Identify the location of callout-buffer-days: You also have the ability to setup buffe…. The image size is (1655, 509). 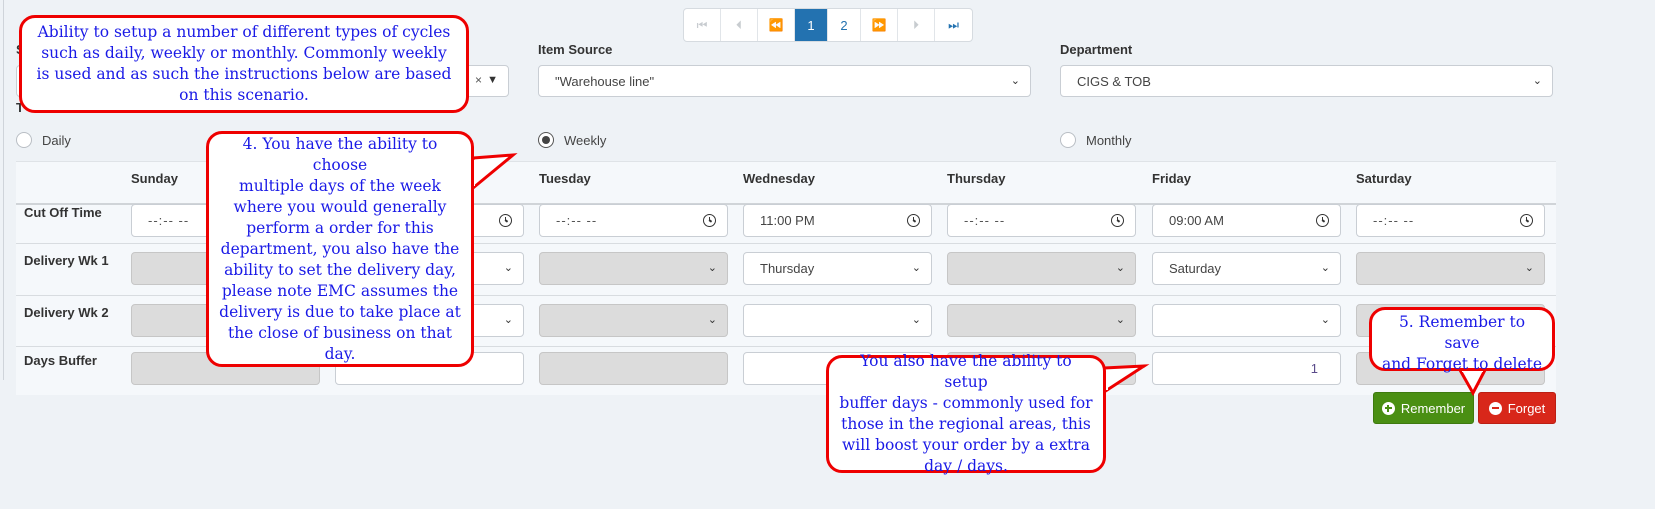
(966, 413).